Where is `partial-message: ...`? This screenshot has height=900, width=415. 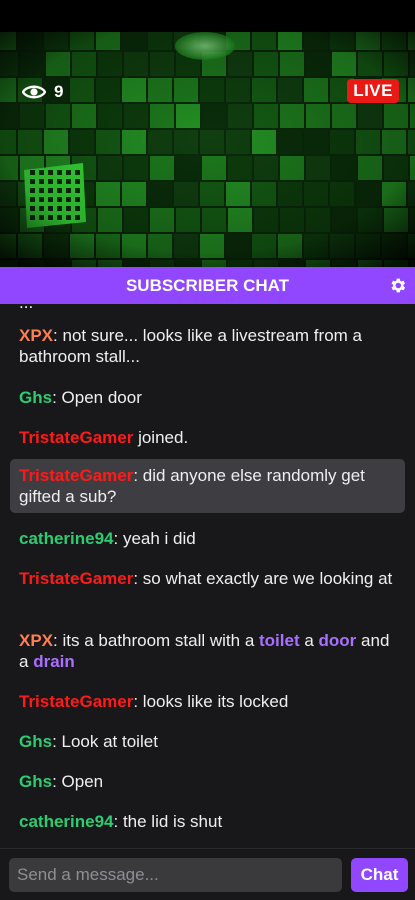
partial-message: ... is located at coordinates (26, 308).